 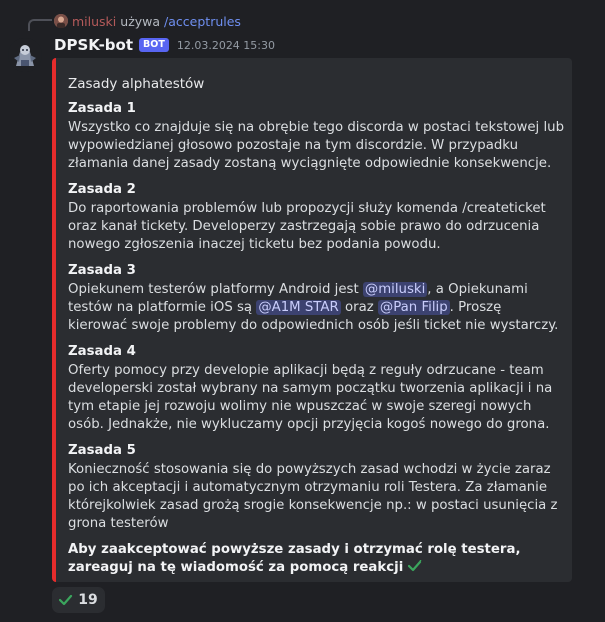 I want to click on message-timestamp: 12.03.2024 15:30, so click(x=226, y=45).